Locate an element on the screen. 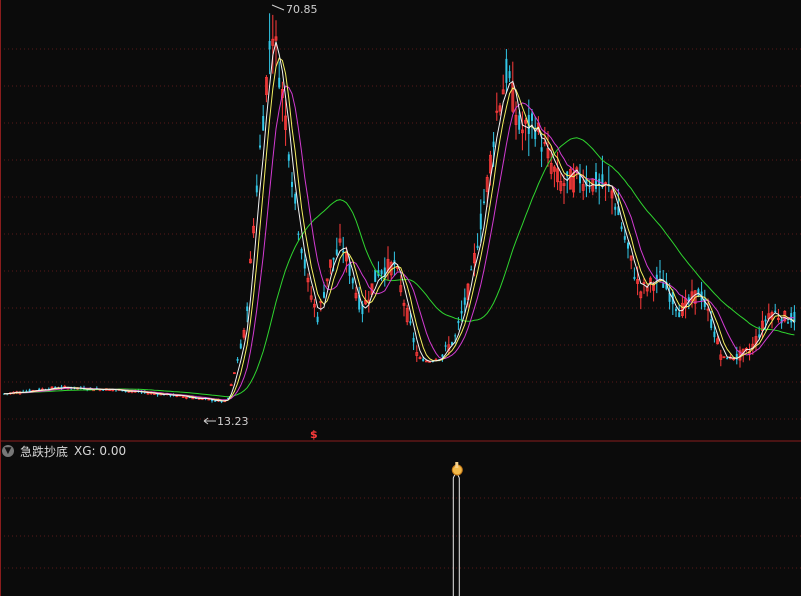 The height and width of the screenshot is (596, 801). signal-marker: $ is located at coordinates (314, 434).